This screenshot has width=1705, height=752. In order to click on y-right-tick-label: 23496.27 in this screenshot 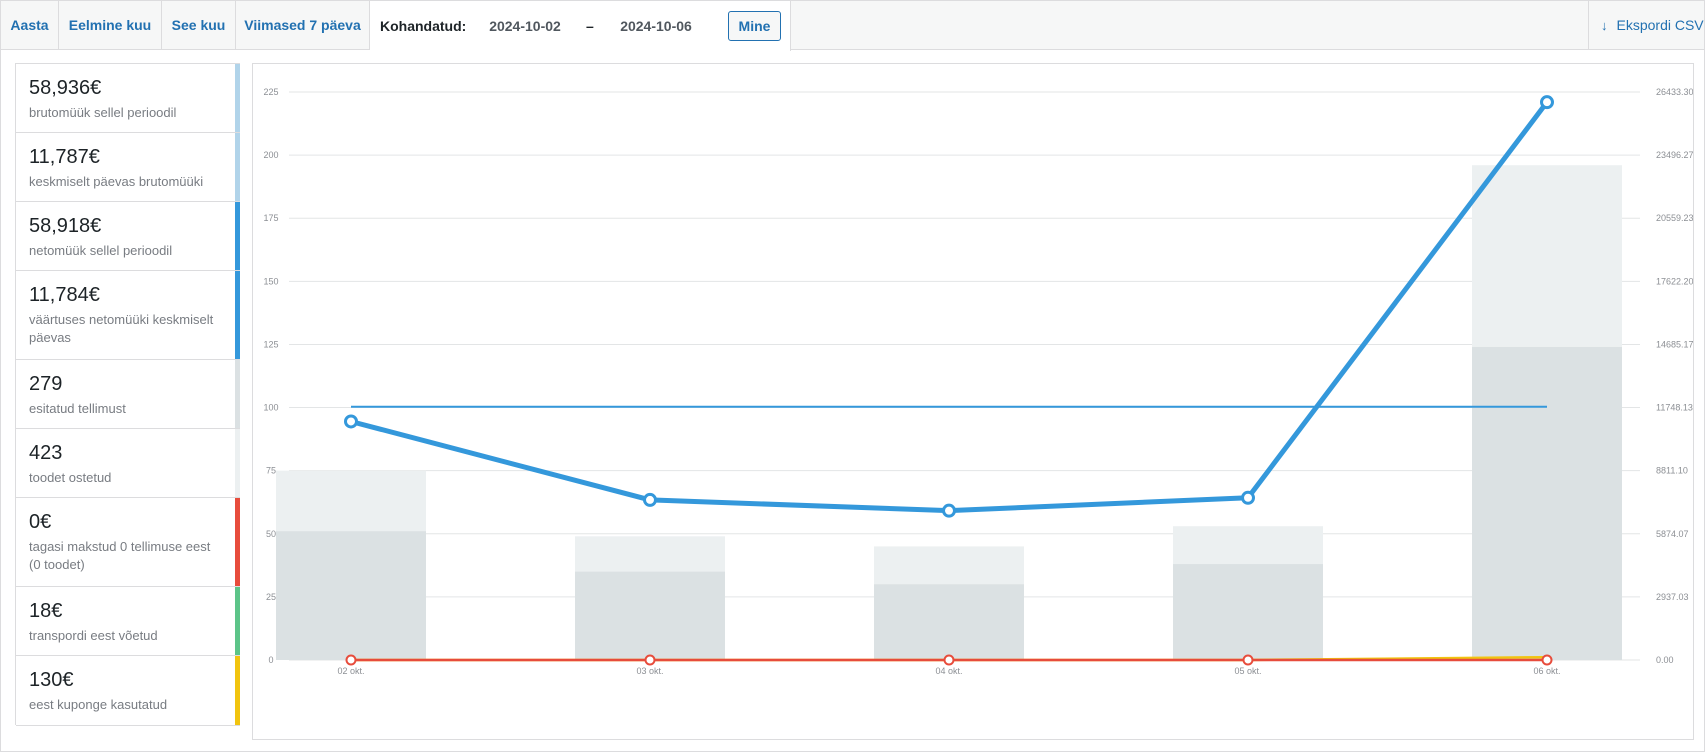, I will do `click(1674, 155)`.